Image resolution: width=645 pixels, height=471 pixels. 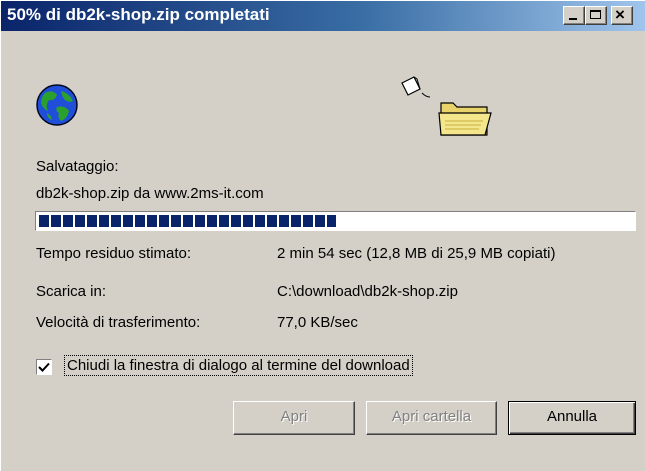 I want to click on minimize-icon, so click(x=573, y=19).